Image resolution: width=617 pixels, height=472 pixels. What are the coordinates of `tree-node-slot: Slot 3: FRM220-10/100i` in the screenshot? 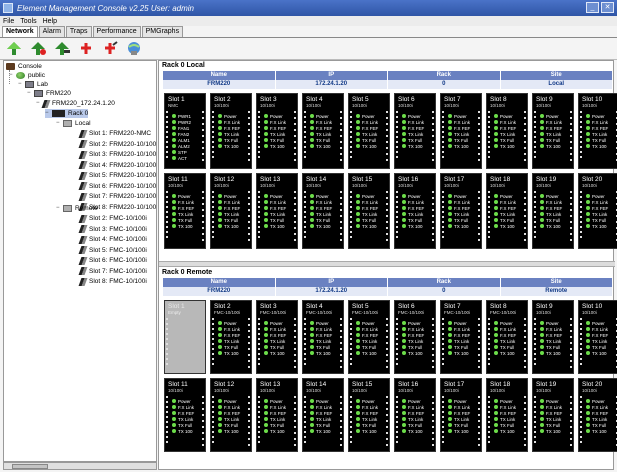 It's located at (117, 154).